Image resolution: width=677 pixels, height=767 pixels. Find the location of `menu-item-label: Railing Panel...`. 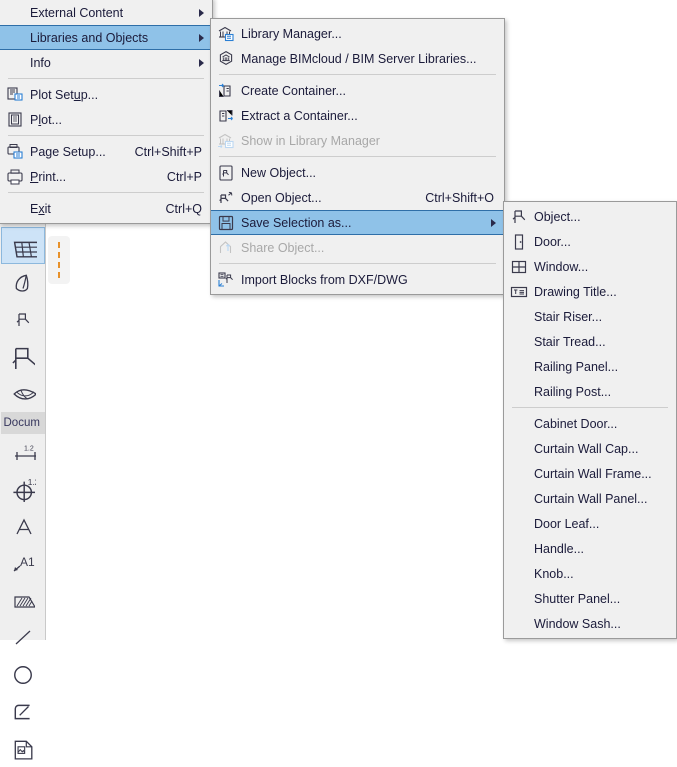

menu-item-label: Railing Panel... is located at coordinates (576, 366).